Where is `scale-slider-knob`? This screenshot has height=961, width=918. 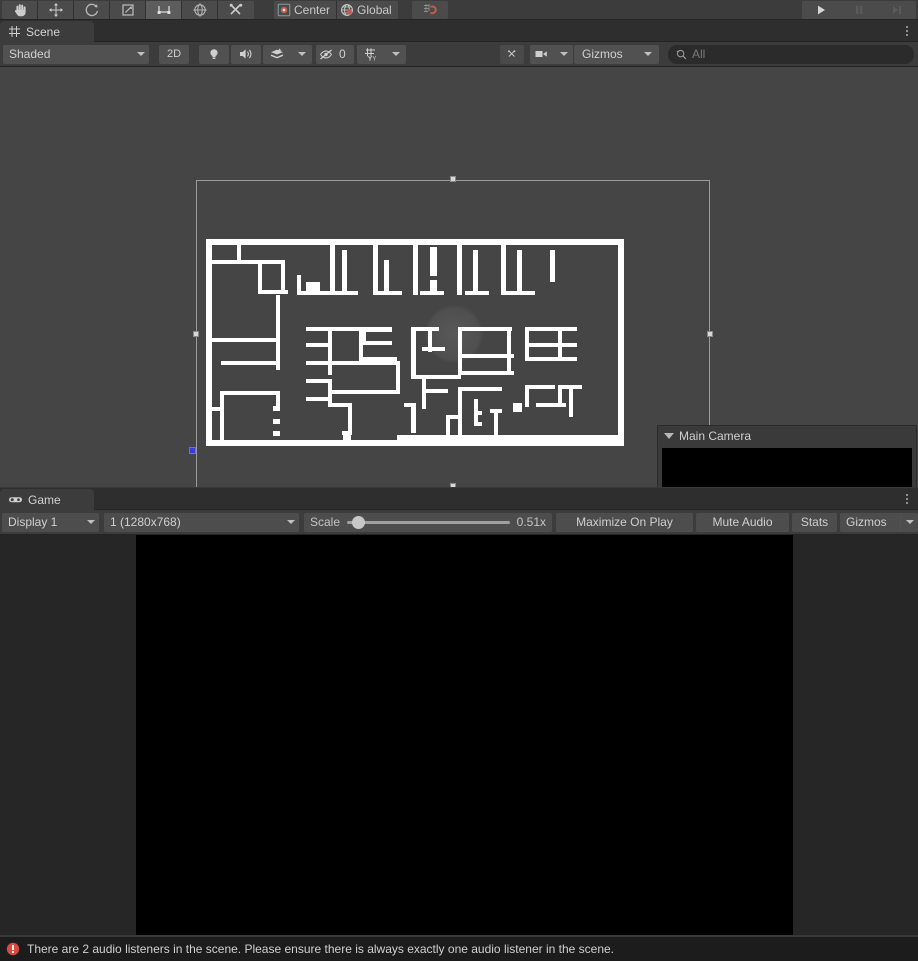
scale-slider-knob is located at coordinates (358, 522).